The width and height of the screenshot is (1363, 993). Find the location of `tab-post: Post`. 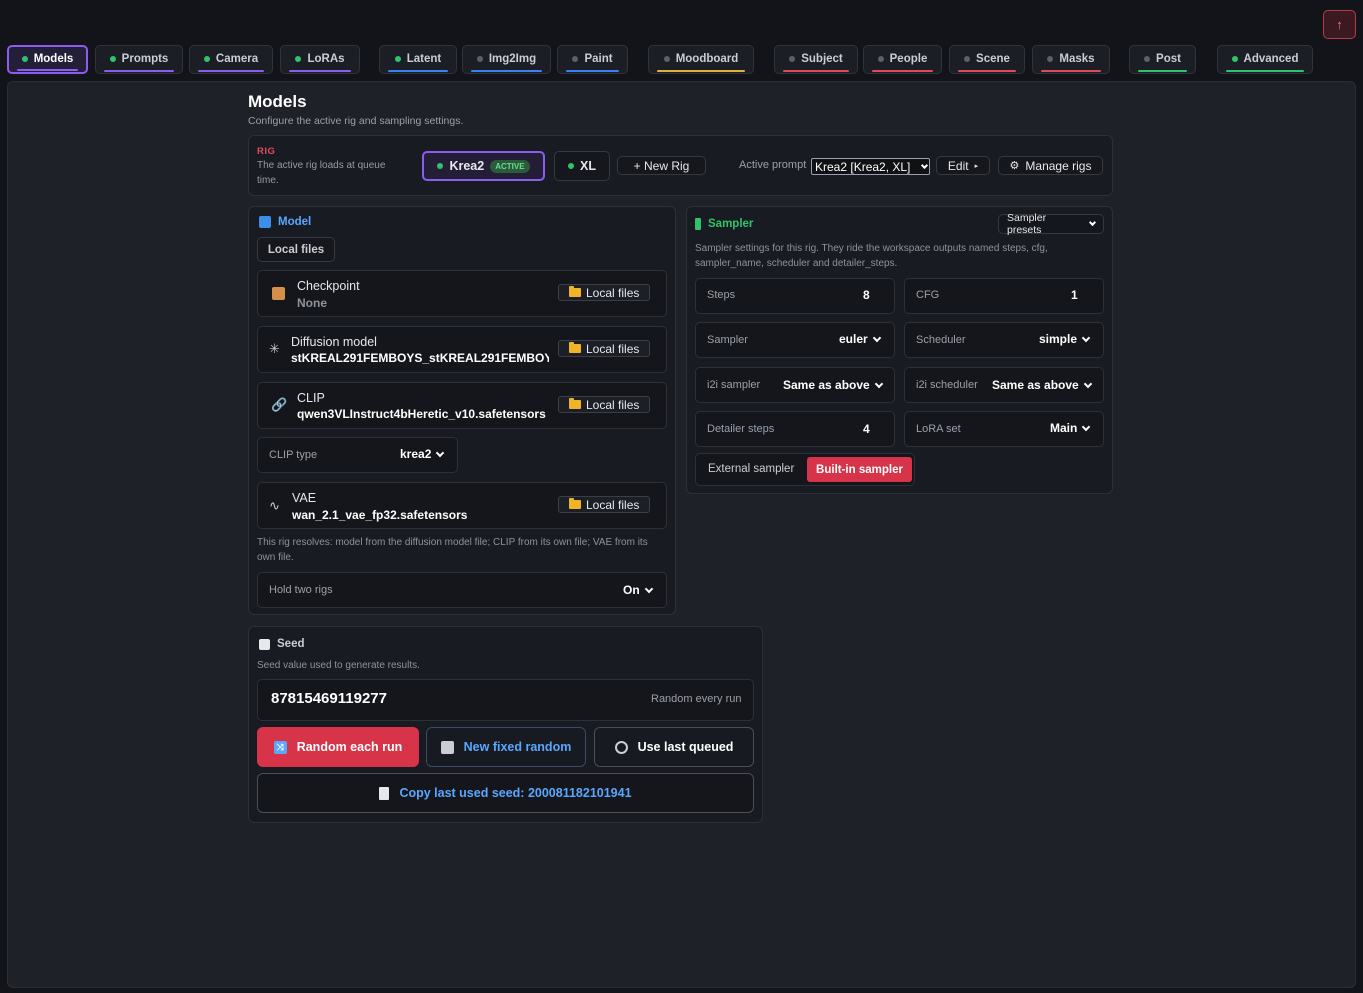

tab-post: Post is located at coordinates (1162, 59).